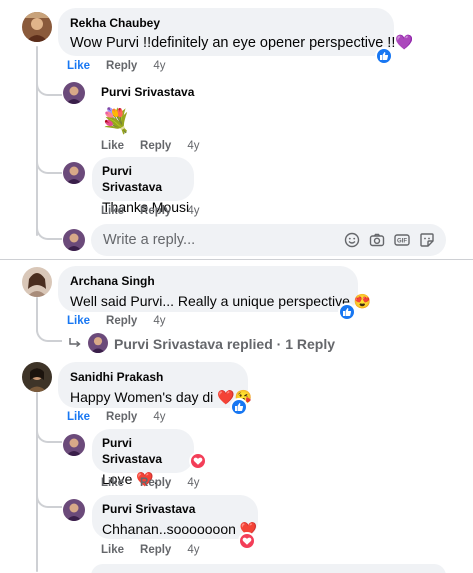 The height and width of the screenshot is (573, 473). Describe the element at coordinates (208, 281) in the screenshot. I see `comment-author: Archana Singh` at that location.